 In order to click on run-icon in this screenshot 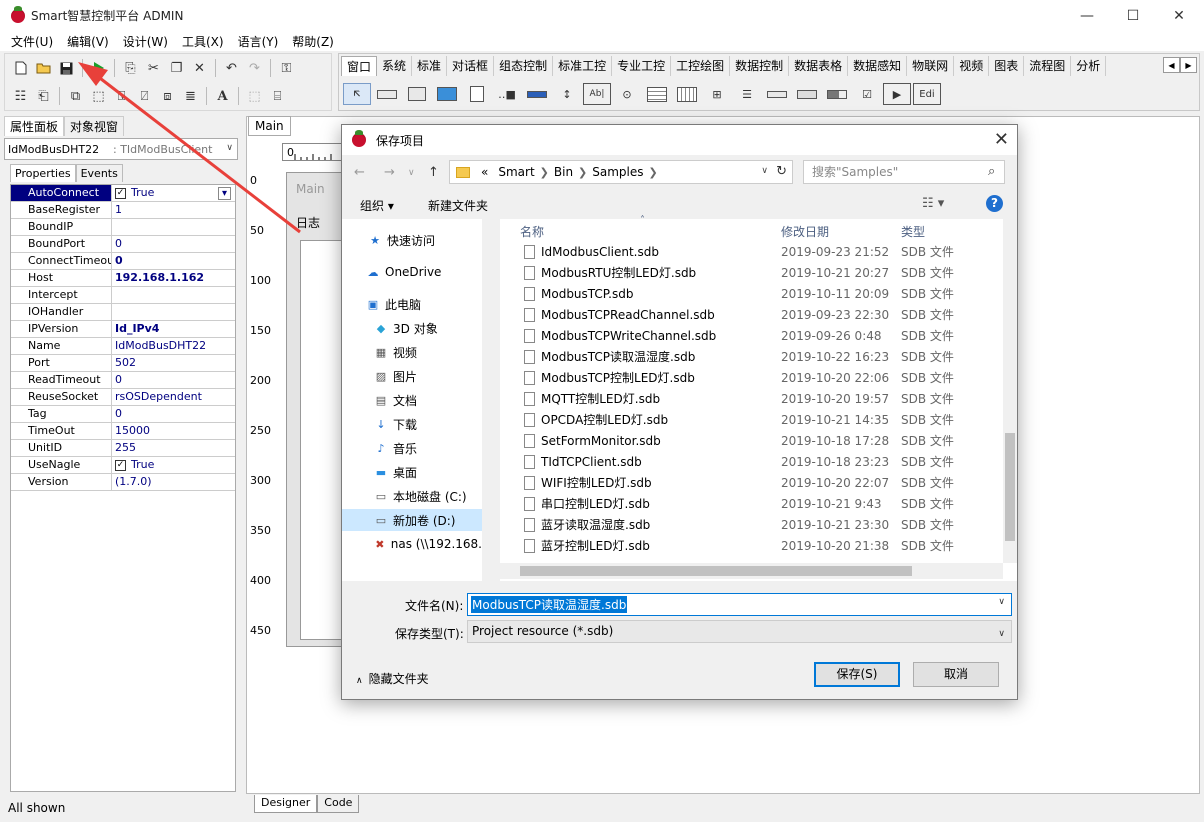, I will do `click(98, 68)`.